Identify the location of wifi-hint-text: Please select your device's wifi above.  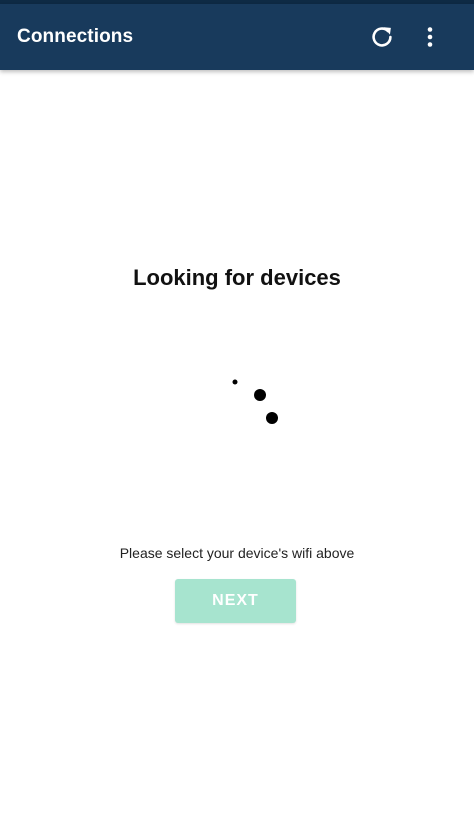
(237, 553).